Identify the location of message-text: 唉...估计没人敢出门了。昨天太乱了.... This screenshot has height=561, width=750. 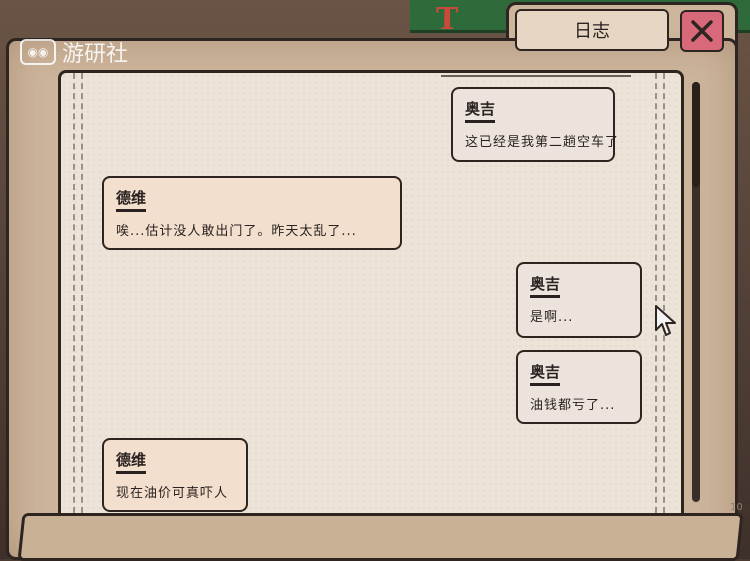
(236, 231).